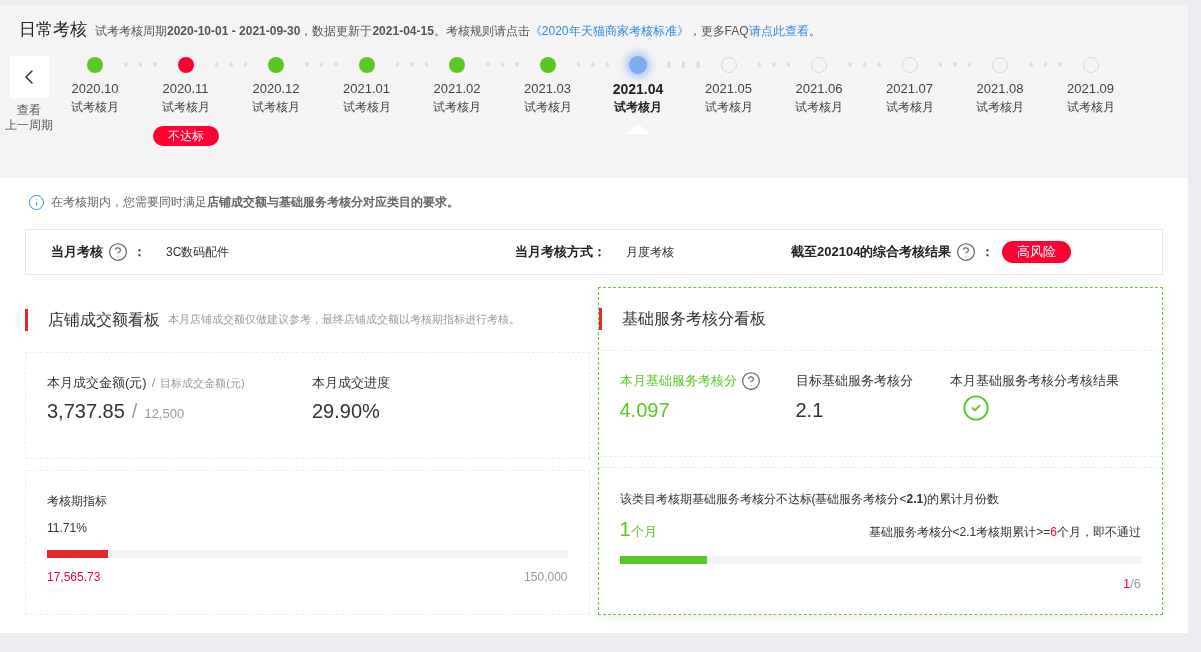 The height and width of the screenshot is (652, 1201). What do you see at coordinates (104, 319) in the screenshot?
I see `board-title: 店铺成交额看板` at bounding box center [104, 319].